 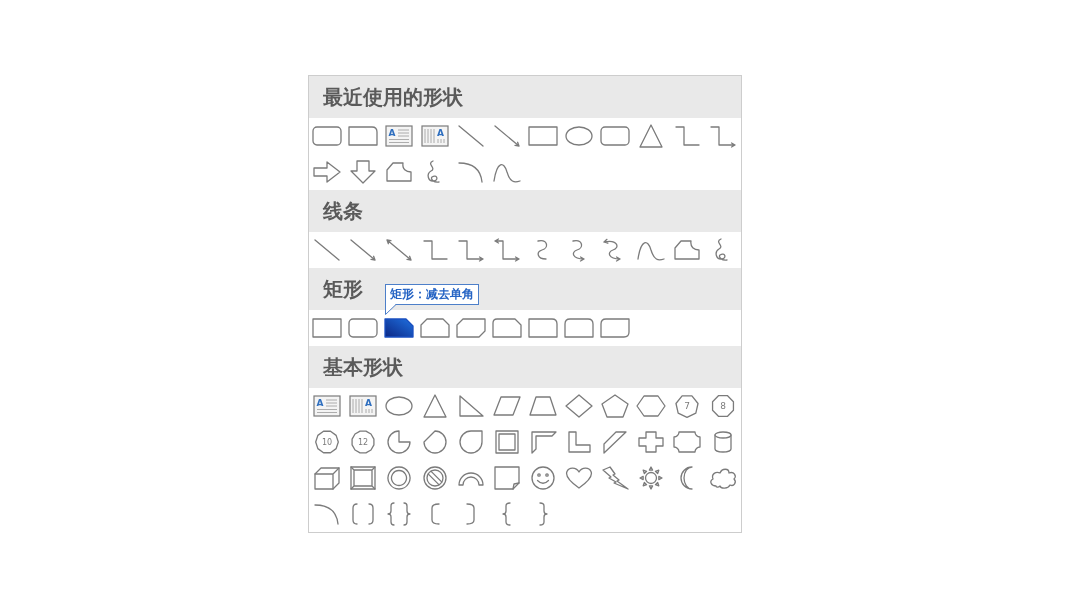 I want to click on section-header: 基本形状, so click(x=525, y=367).